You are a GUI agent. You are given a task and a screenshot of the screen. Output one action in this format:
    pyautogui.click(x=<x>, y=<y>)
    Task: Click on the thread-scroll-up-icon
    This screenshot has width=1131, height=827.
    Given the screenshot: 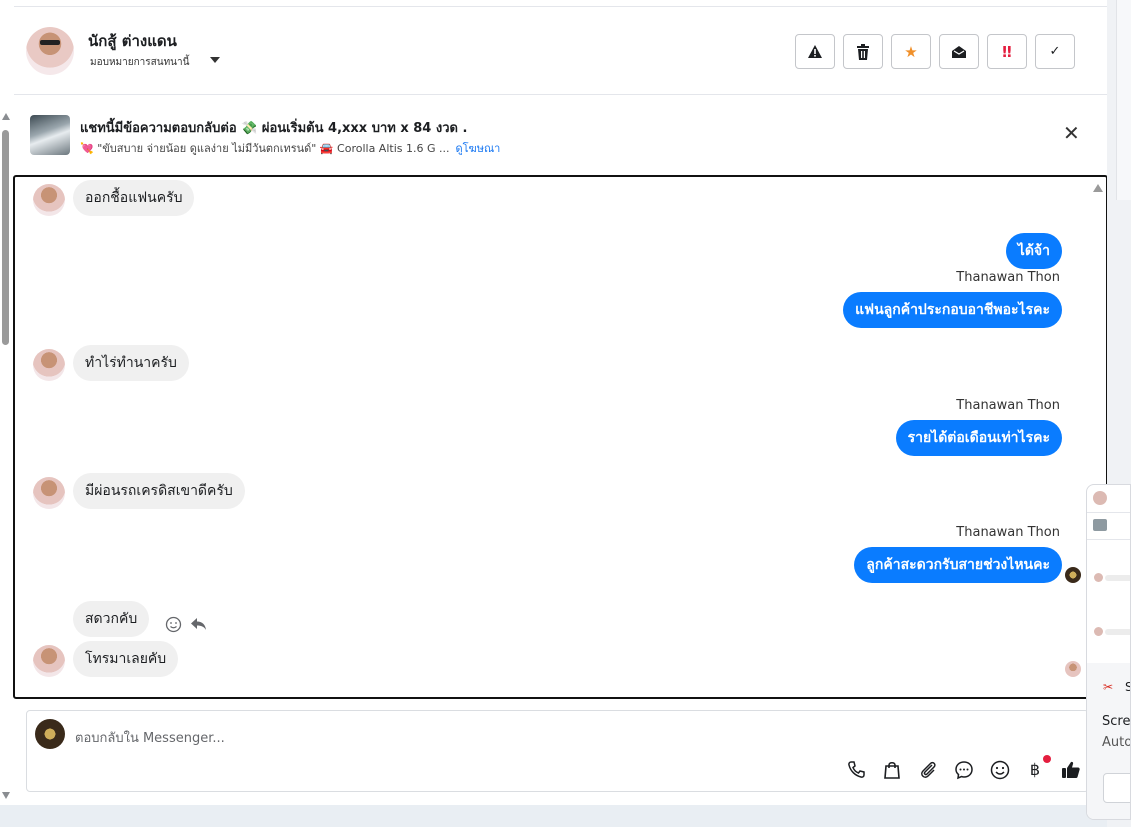 What is the action you would take?
    pyautogui.click(x=1098, y=188)
    